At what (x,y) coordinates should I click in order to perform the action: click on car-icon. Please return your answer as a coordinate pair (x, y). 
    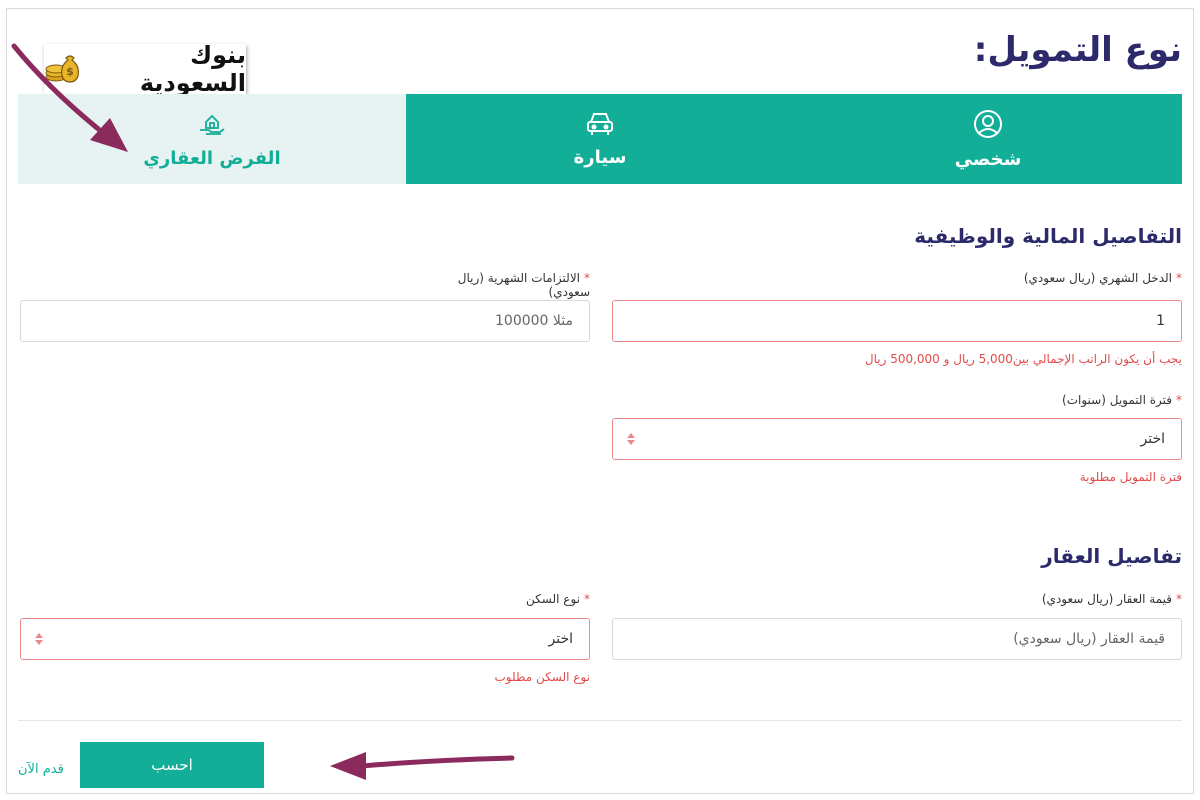
    Looking at the image, I should click on (600, 124).